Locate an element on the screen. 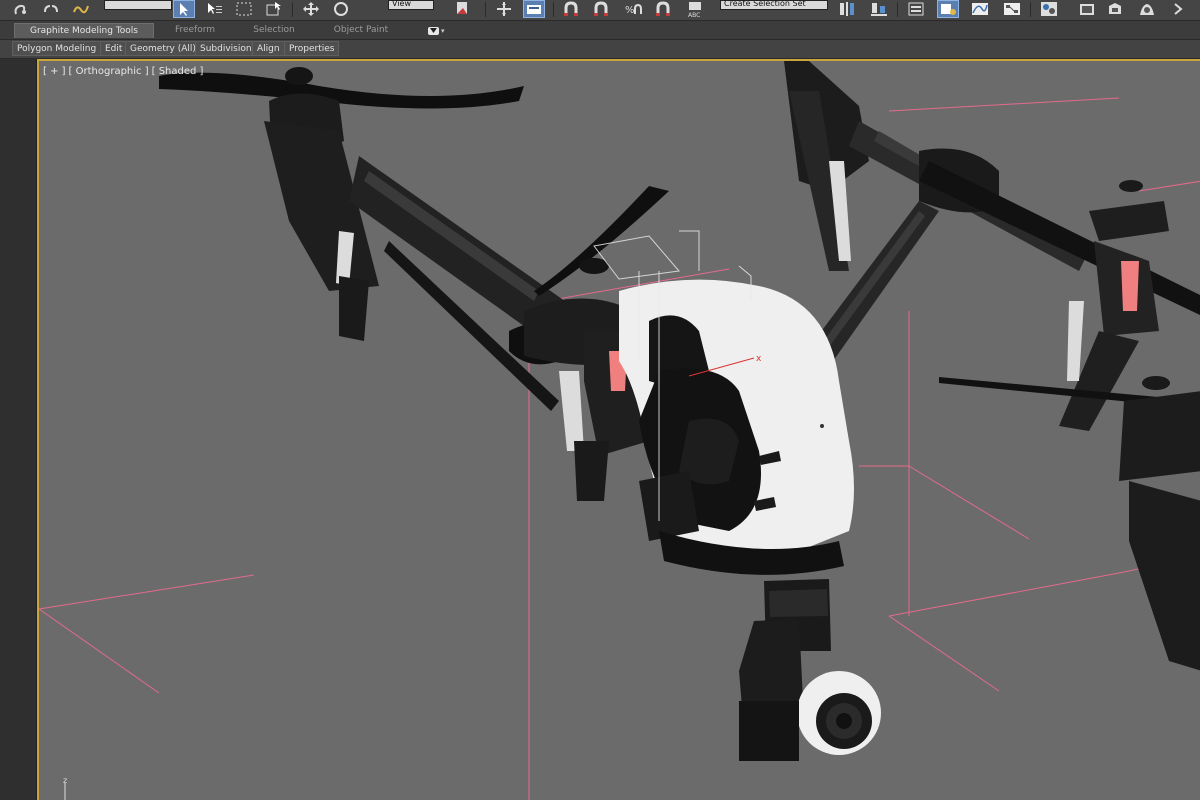  keyboard-shortcut-override-icon is located at coordinates (534, 9).